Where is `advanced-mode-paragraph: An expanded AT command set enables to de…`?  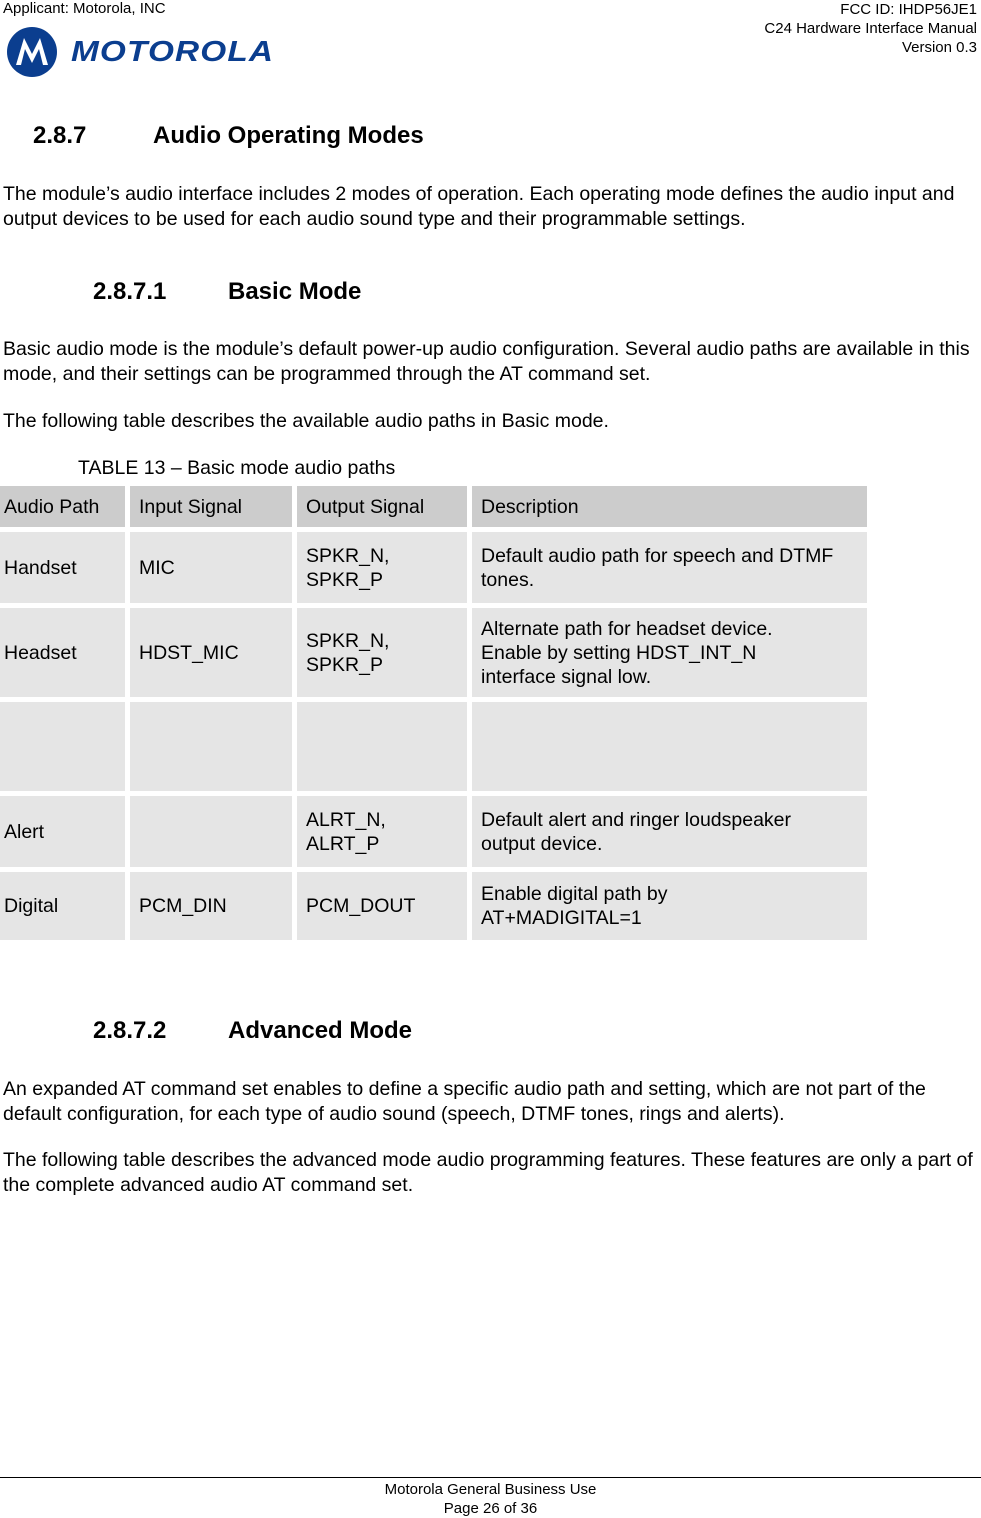
advanced-mode-paragraph: An expanded AT command set enables to de… is located at coordinates (464, 1101).